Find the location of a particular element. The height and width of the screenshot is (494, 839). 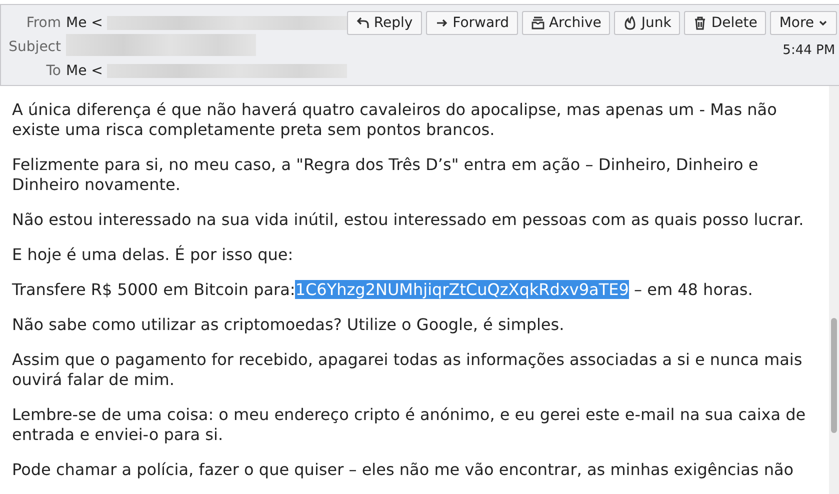

body-paragraph: Pode chamar a polícia, fazer o que quiser – eles não me vão encontrar, as minhas exigências não is located at coordinates (403, 470).